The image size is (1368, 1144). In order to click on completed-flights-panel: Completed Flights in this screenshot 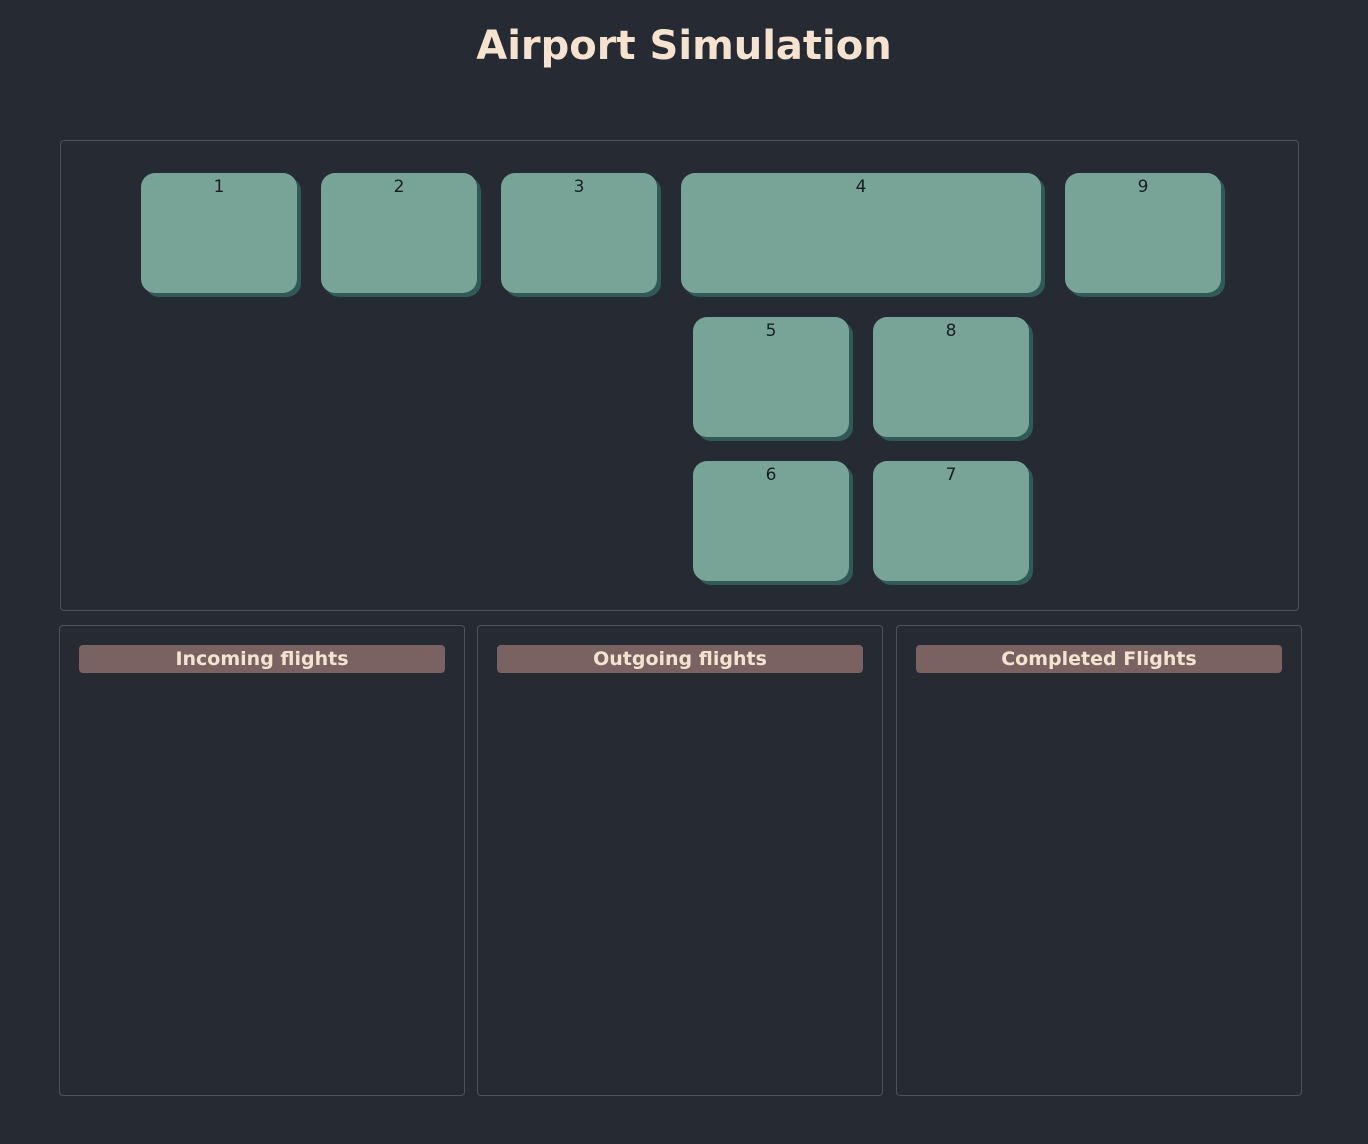, I will do `click(1099, 860)`.